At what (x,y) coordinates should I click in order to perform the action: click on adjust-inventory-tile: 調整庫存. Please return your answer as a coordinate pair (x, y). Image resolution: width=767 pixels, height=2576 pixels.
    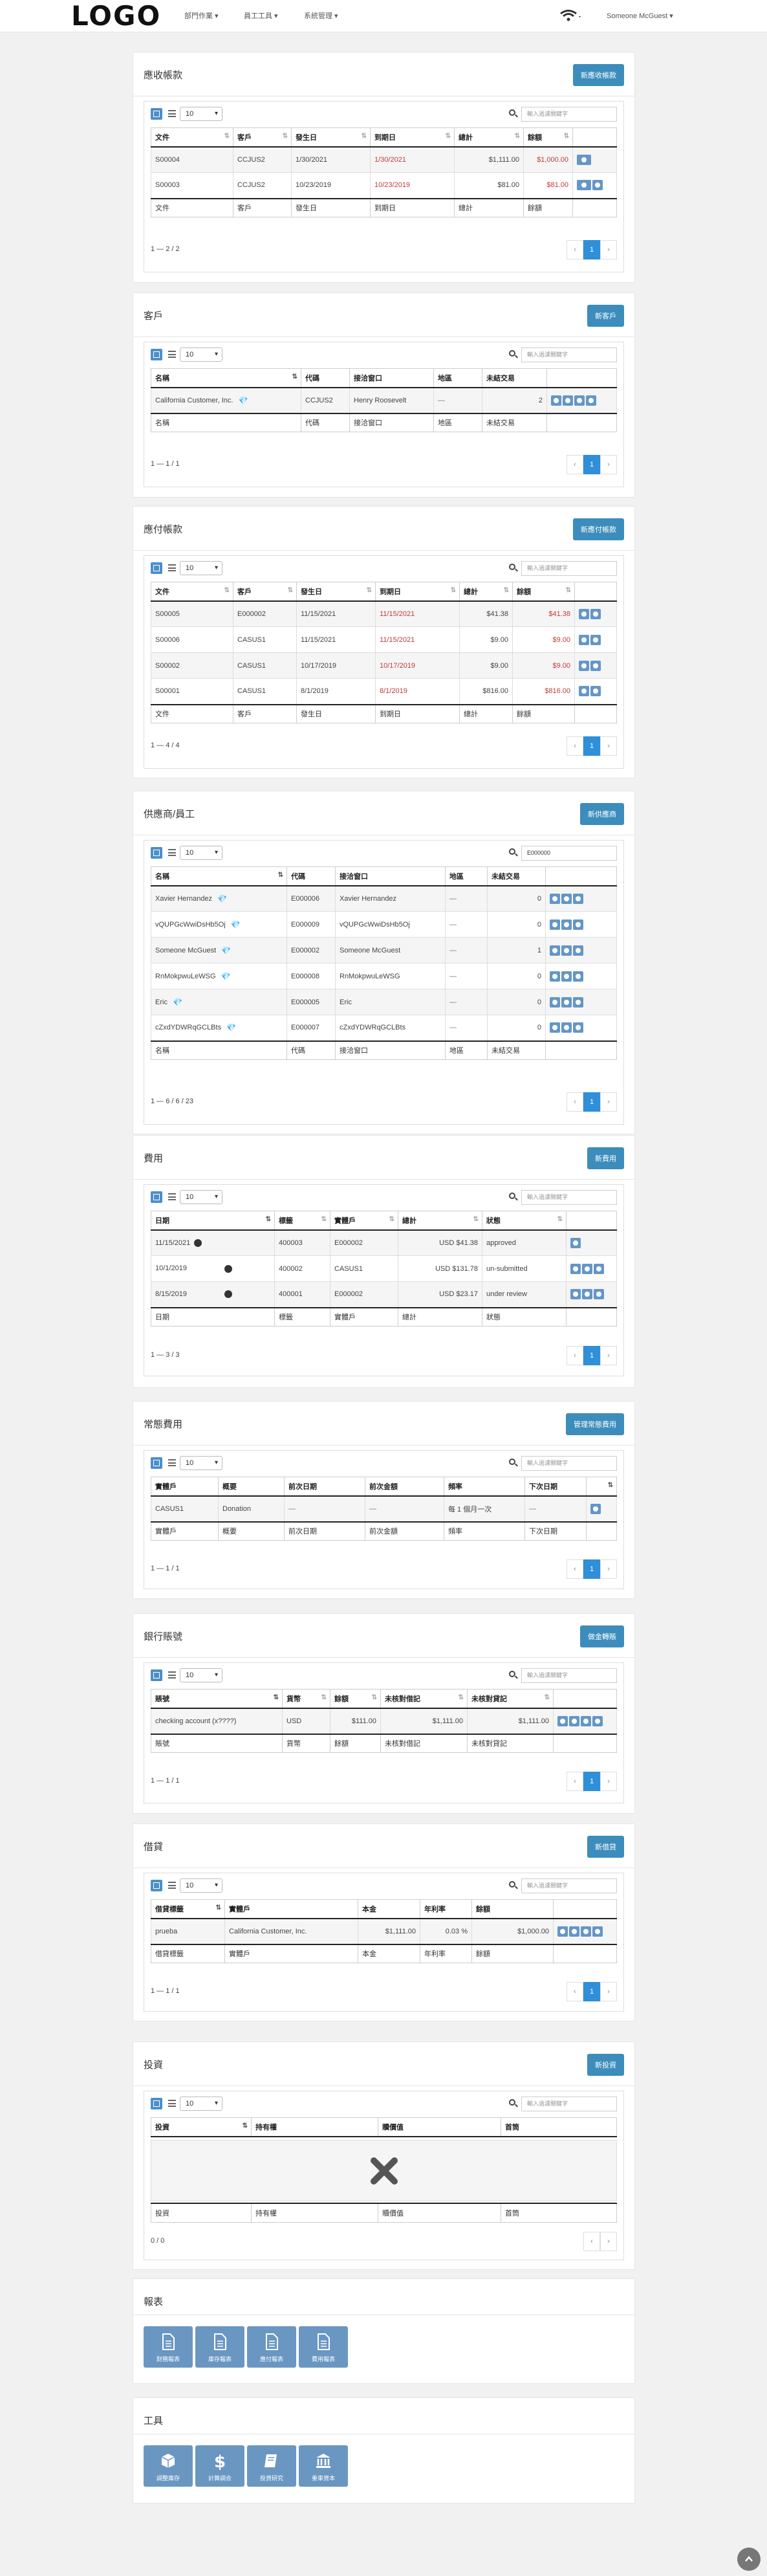
    Looking at the image, I should click on (168, 2466).